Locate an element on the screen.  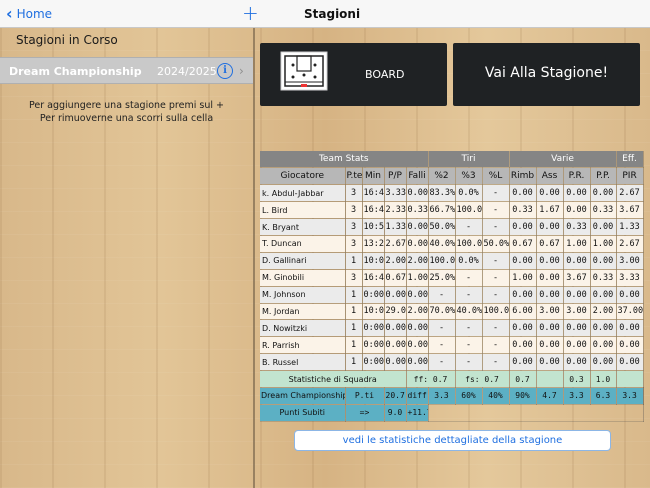
stat-cell: 13:21 is located at coordinates (373, 244).